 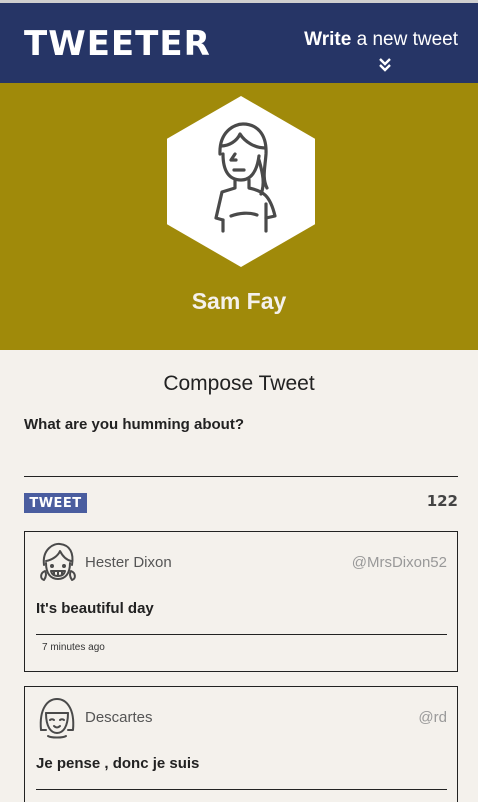 What do you see at coordinates (442, 501) in the screenshot?
I see `character-counter: 122` at bounding box center [442, 501].